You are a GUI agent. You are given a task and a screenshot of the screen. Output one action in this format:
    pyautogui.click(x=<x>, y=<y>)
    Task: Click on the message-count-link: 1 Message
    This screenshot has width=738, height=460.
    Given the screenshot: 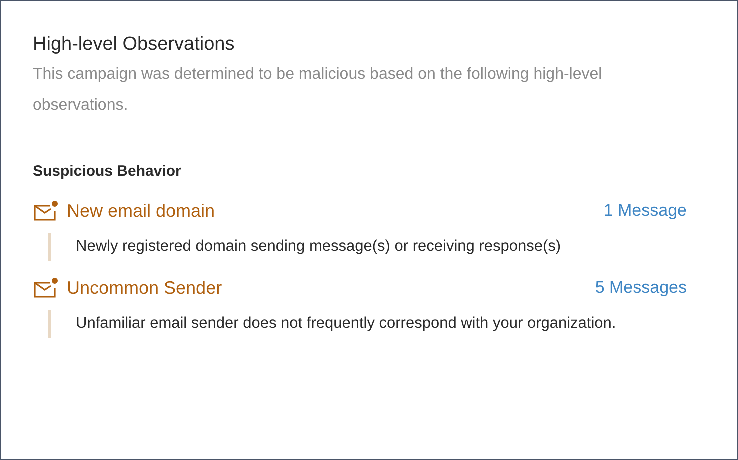 What is the action you would take?
    pyautogui.click(x=645, y=211)
    